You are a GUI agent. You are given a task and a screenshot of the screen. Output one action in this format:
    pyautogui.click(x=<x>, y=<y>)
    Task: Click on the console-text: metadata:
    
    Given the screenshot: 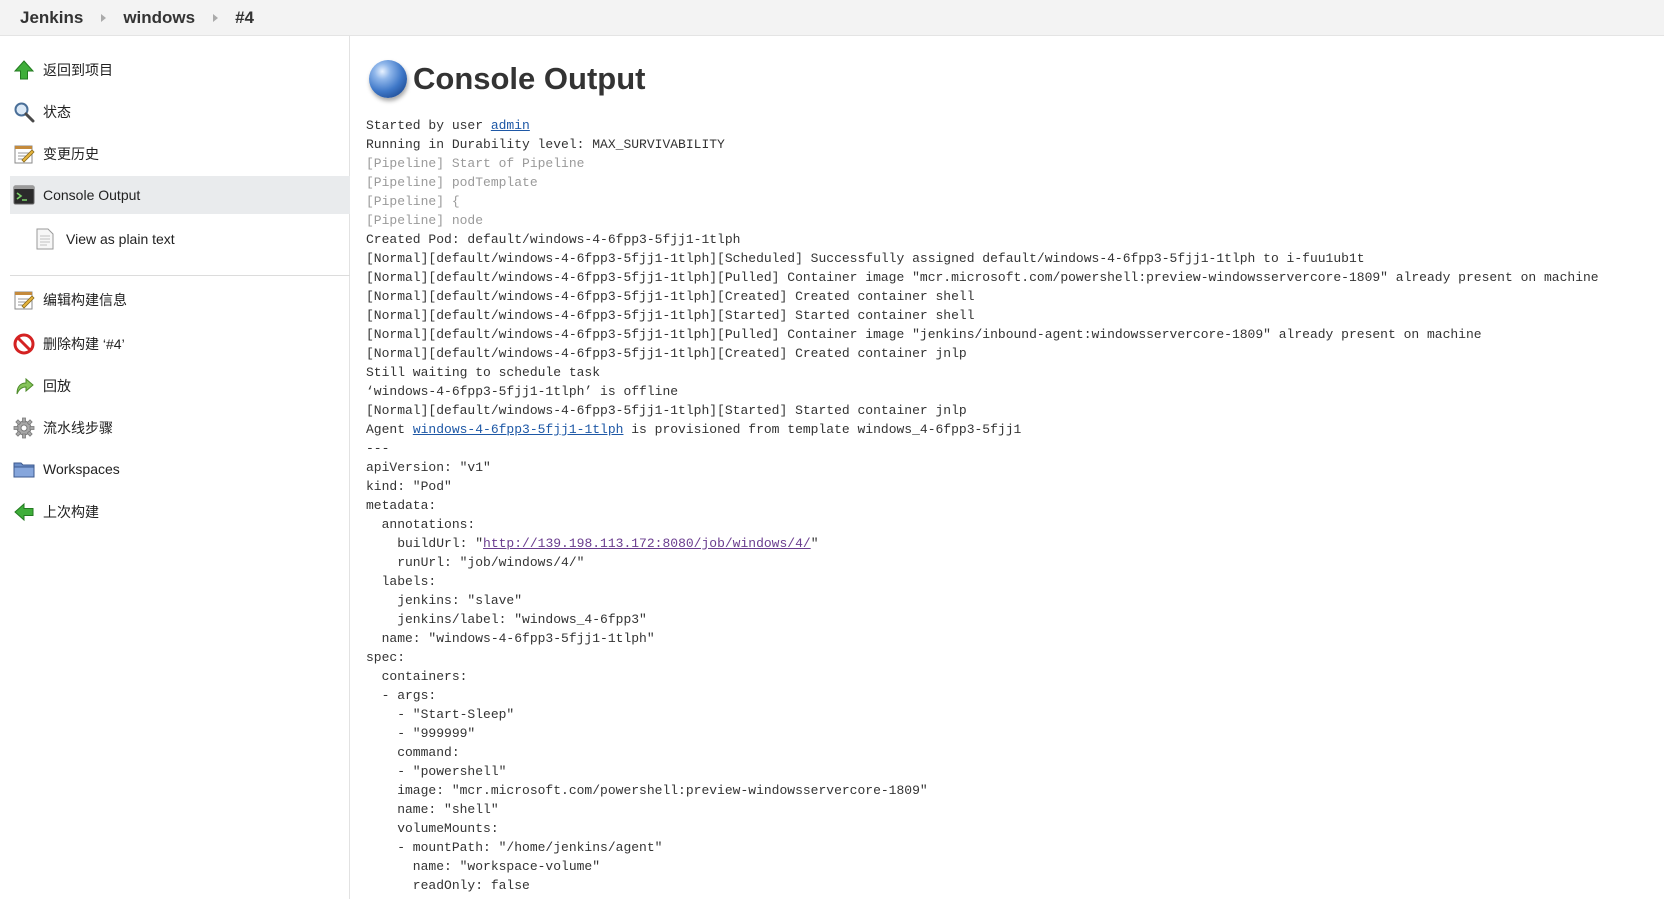 What is the action you would take?
    pyautogui.click(x=401, y=505)
    